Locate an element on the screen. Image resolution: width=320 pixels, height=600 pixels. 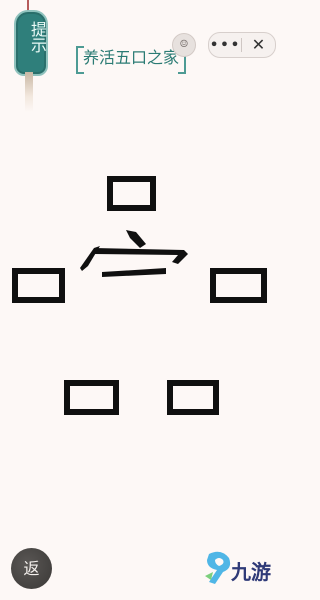
close-button: ✕ is located at coordinates (258, 45).